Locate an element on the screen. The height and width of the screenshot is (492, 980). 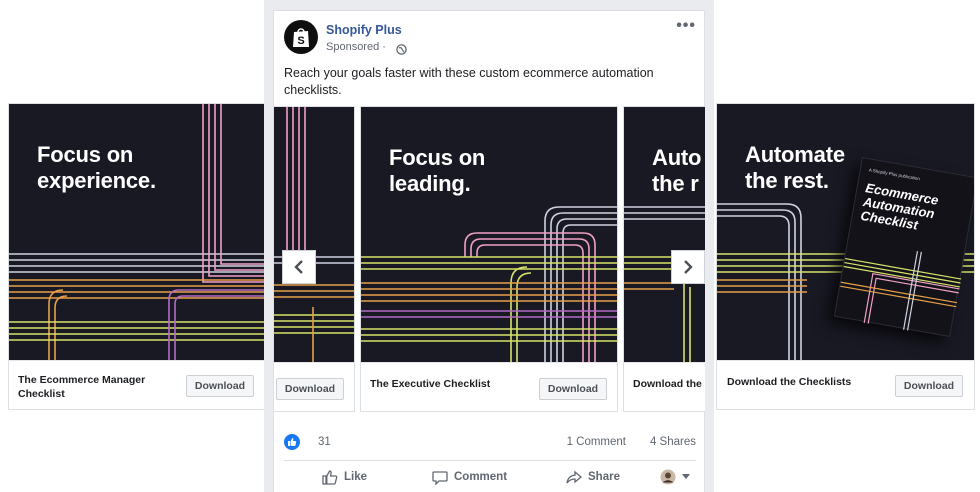
comment-button: Comment is located at coordinates (469, 477).